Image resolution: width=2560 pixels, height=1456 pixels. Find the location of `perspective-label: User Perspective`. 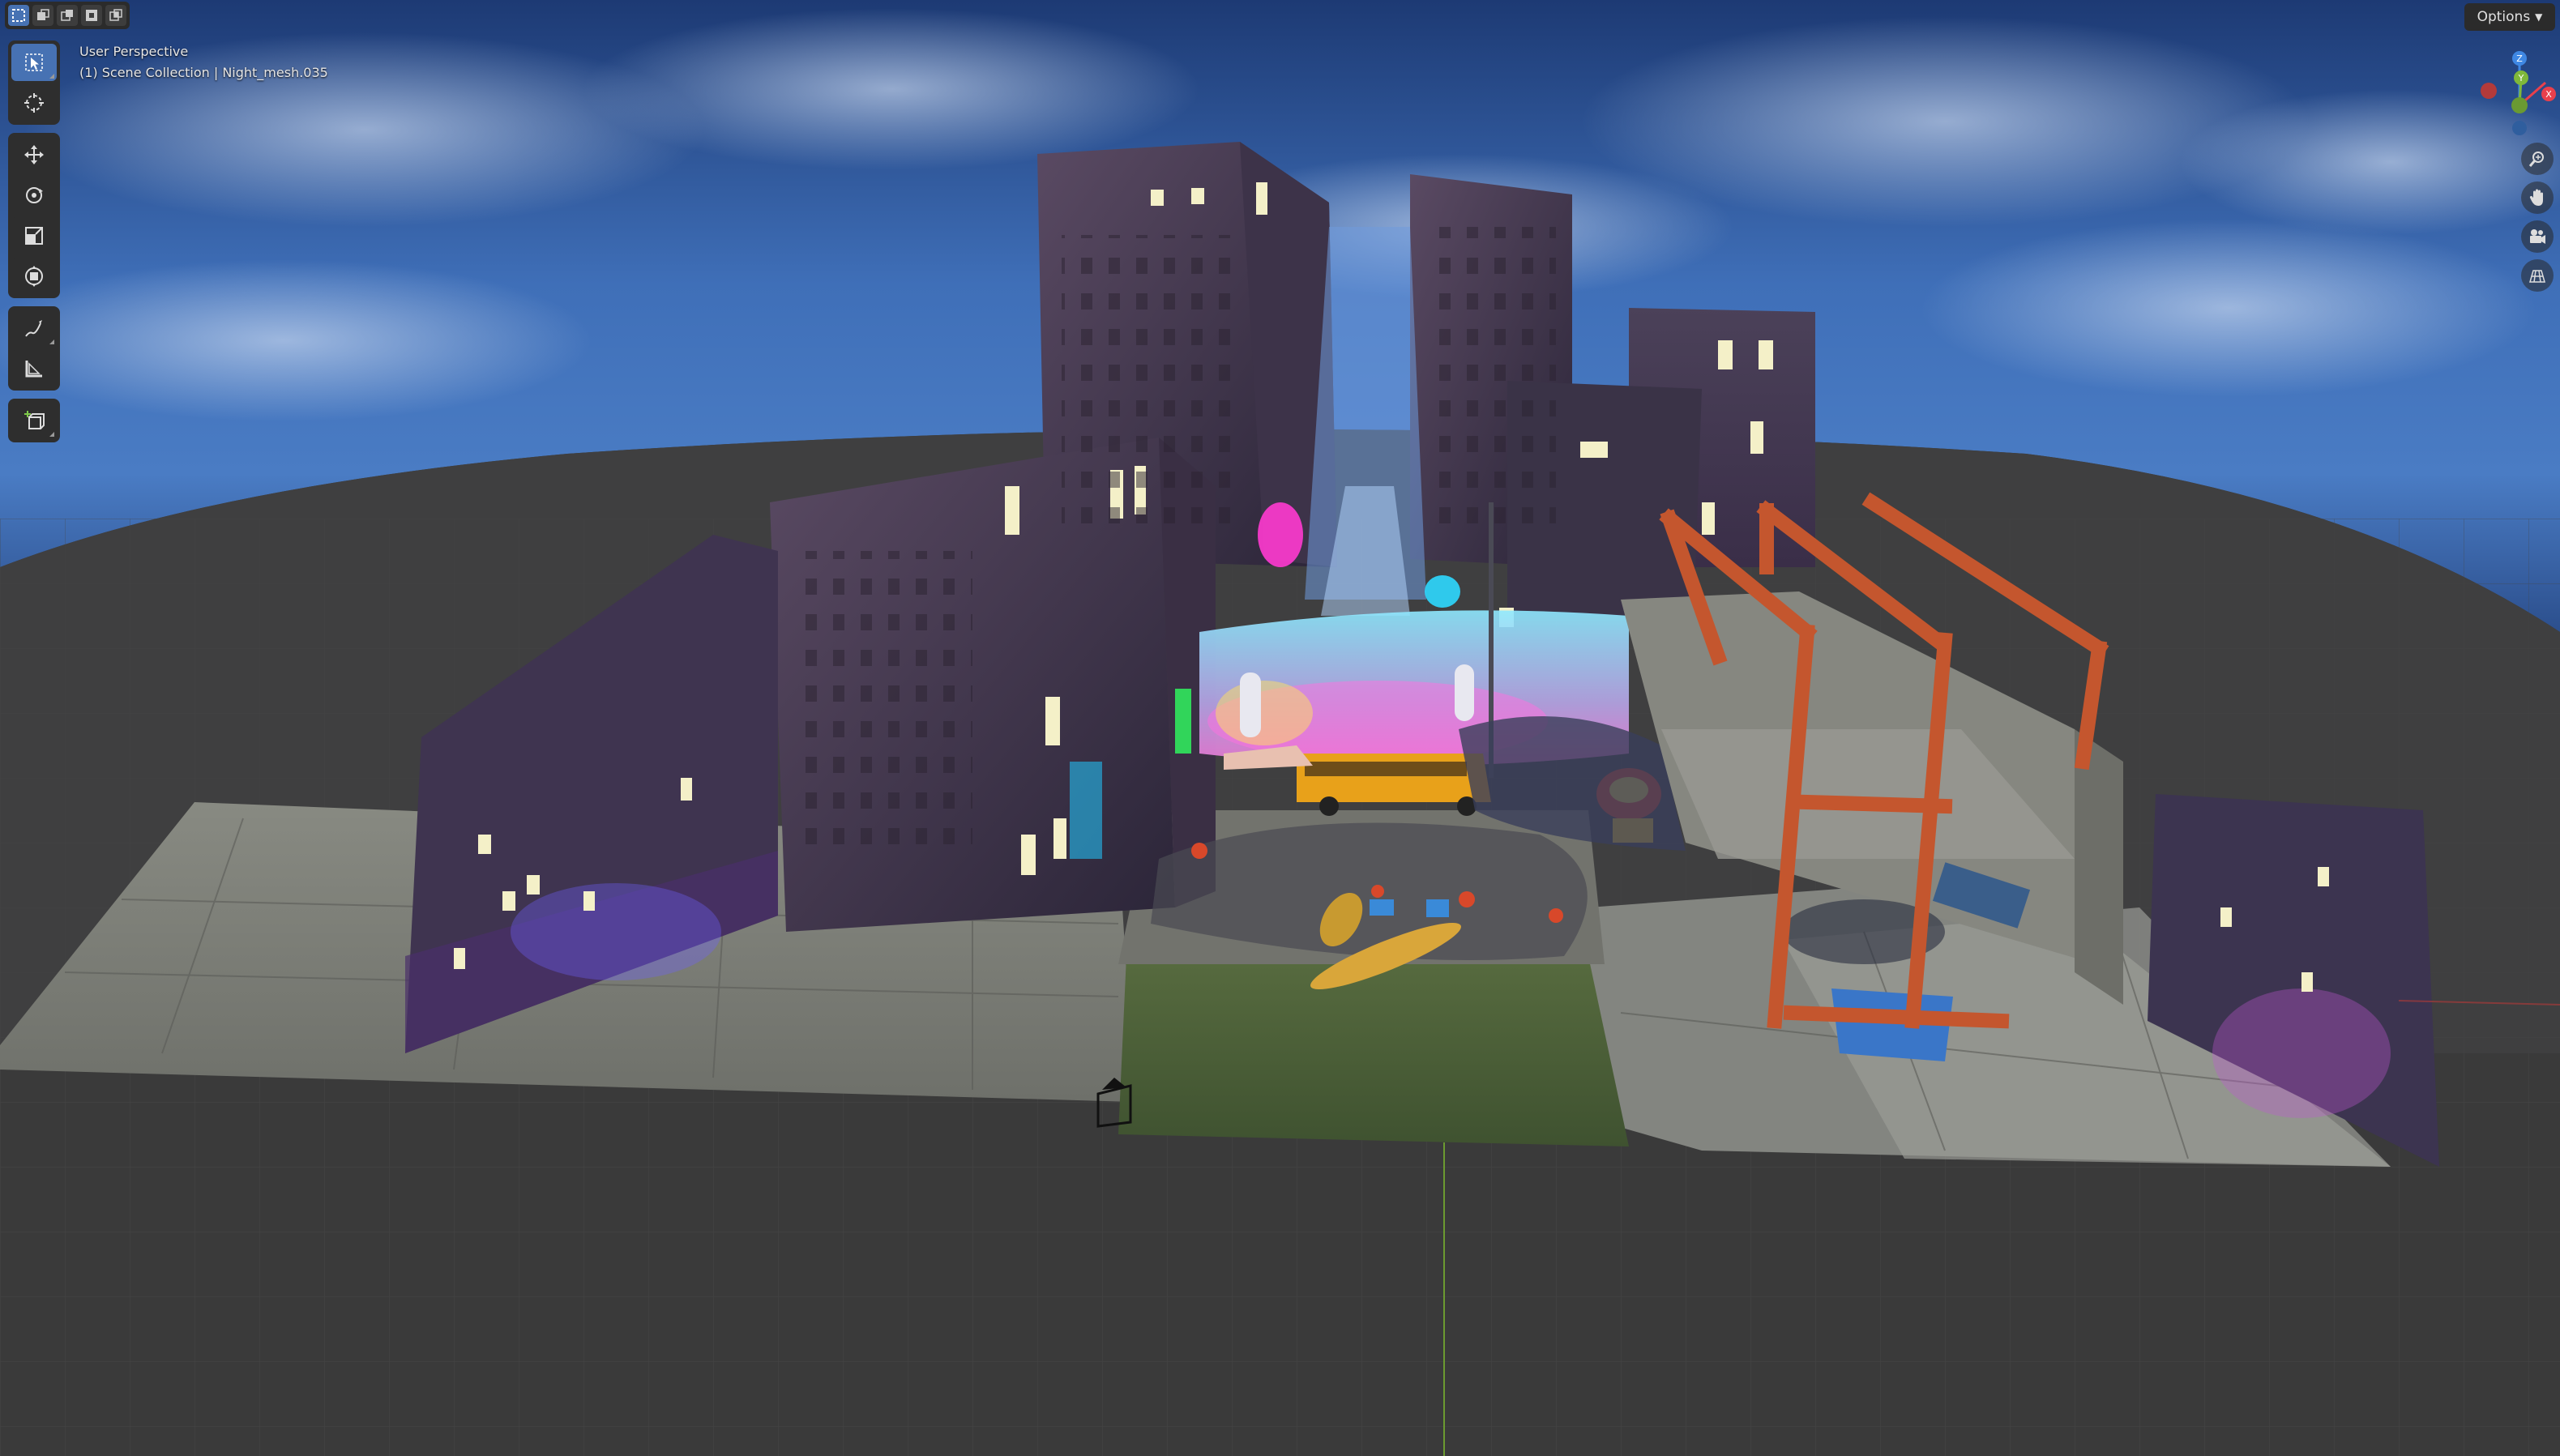

perspective-label: User Perspective is located at coordinates (134, 52).